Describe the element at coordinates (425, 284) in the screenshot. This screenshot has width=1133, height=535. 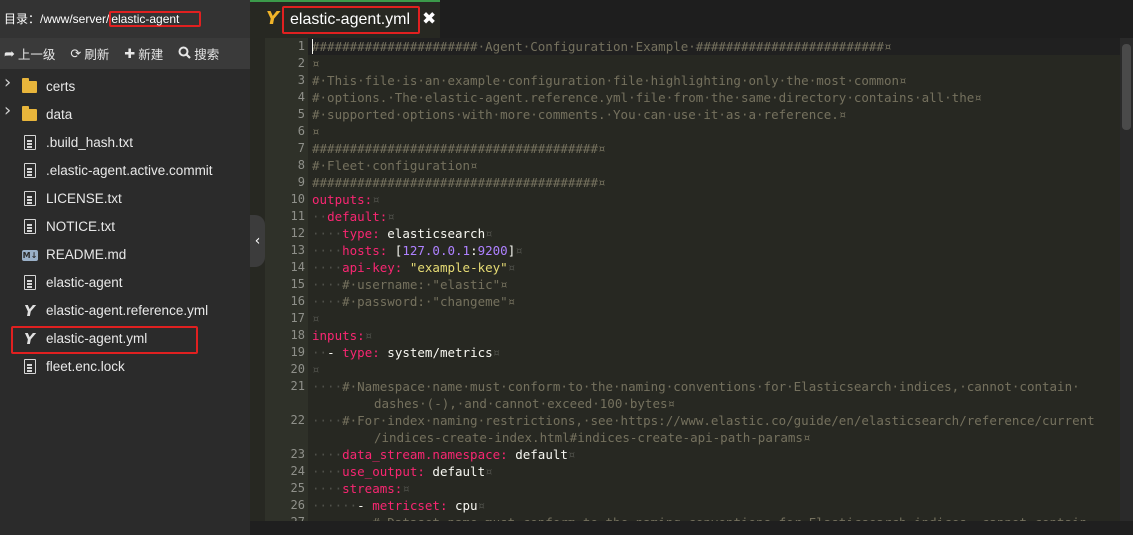
I see `code-token: #·username:·"elastic"¤` at that location.